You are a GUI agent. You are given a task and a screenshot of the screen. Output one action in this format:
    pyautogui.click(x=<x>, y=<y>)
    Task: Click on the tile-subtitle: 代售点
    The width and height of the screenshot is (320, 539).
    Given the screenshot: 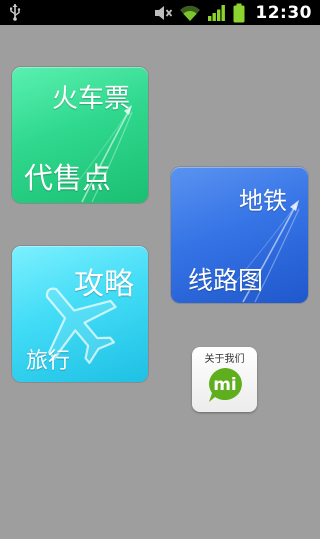 What is the action you would take?
    pyautogui.click(x=68, y=178)
    